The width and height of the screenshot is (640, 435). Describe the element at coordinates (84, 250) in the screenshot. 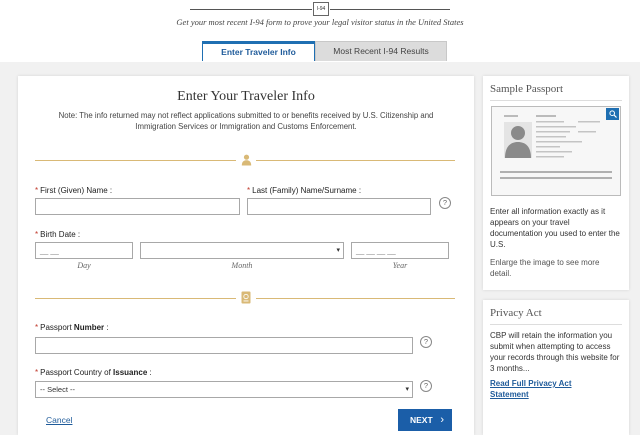

I see `birth-day-input: __ __` at that location.